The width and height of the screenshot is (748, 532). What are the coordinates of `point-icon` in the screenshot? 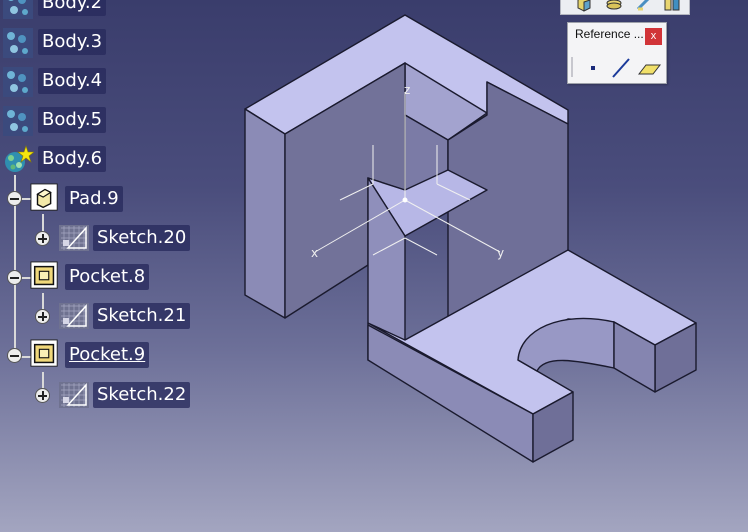 It's located at (593, 68).